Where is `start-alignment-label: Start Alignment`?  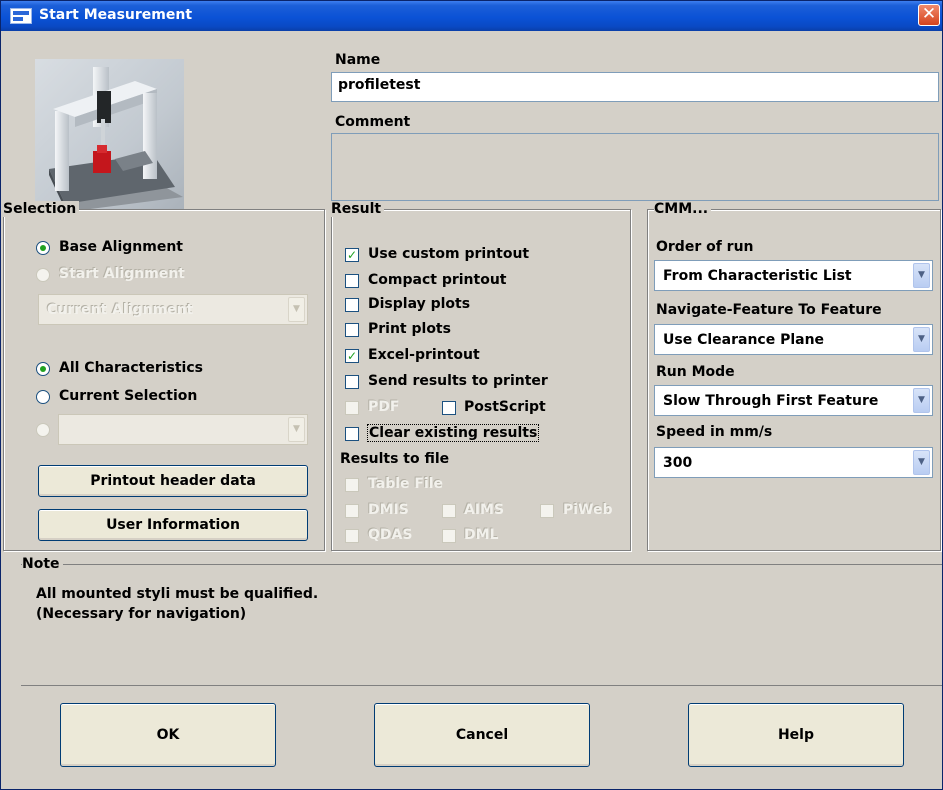
start-alignment-label: Start Alignment is located at coordinates (122, 274).